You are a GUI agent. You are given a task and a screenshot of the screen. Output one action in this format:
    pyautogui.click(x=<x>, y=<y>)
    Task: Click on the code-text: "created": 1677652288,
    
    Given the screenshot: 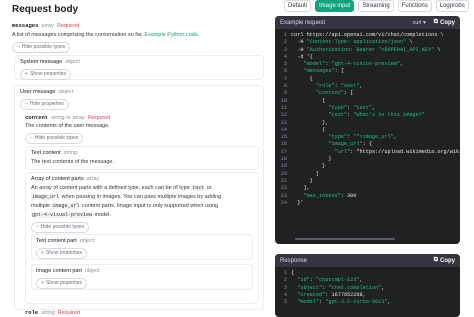 What is the action you would take?
    pyautogui.click(x=331, y=294)
    